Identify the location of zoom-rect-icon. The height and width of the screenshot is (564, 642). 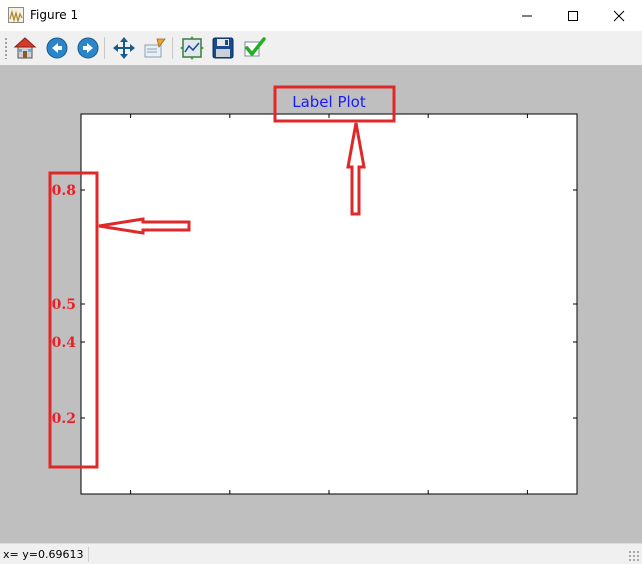
(155, 48).